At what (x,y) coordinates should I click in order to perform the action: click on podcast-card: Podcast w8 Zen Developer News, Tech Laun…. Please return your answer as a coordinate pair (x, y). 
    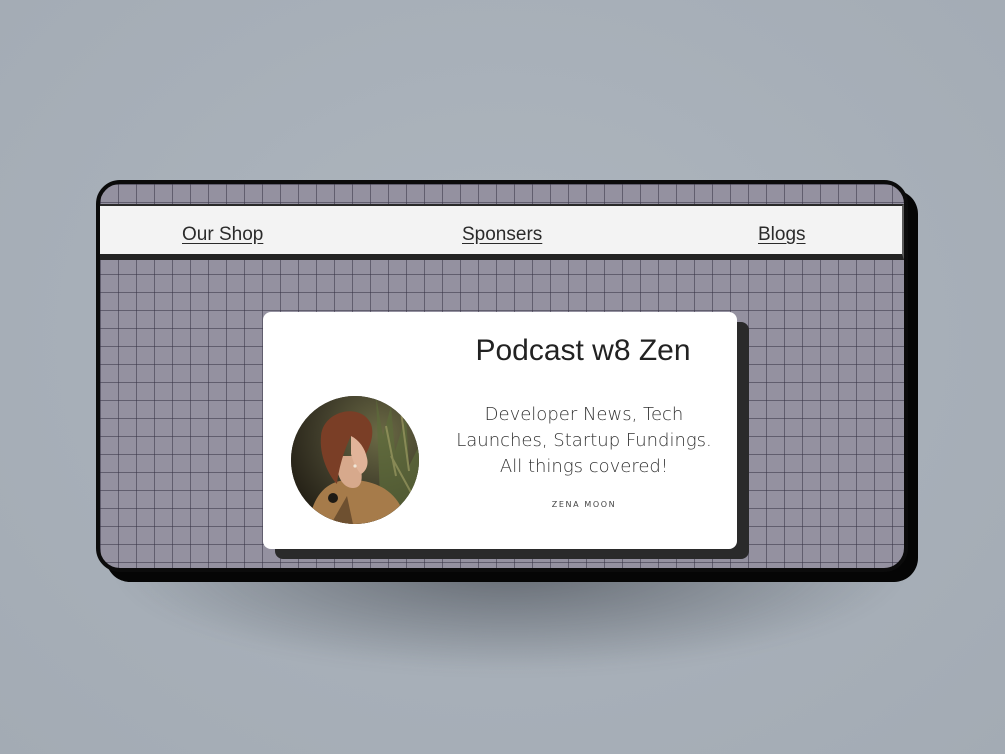
    Looking at the image, I should click on (500, 430).